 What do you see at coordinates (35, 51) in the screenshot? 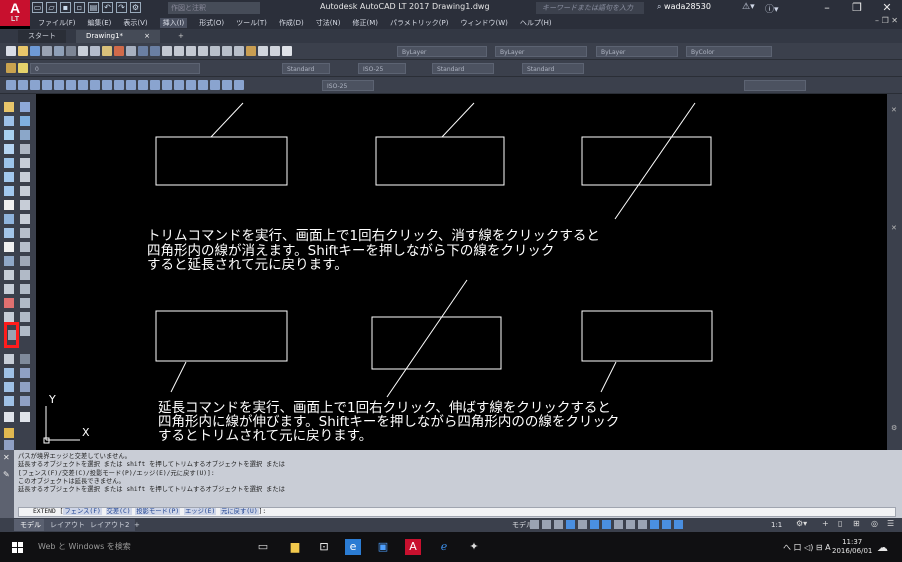
I see `save-file-icon` at bounding box center [35, 51].